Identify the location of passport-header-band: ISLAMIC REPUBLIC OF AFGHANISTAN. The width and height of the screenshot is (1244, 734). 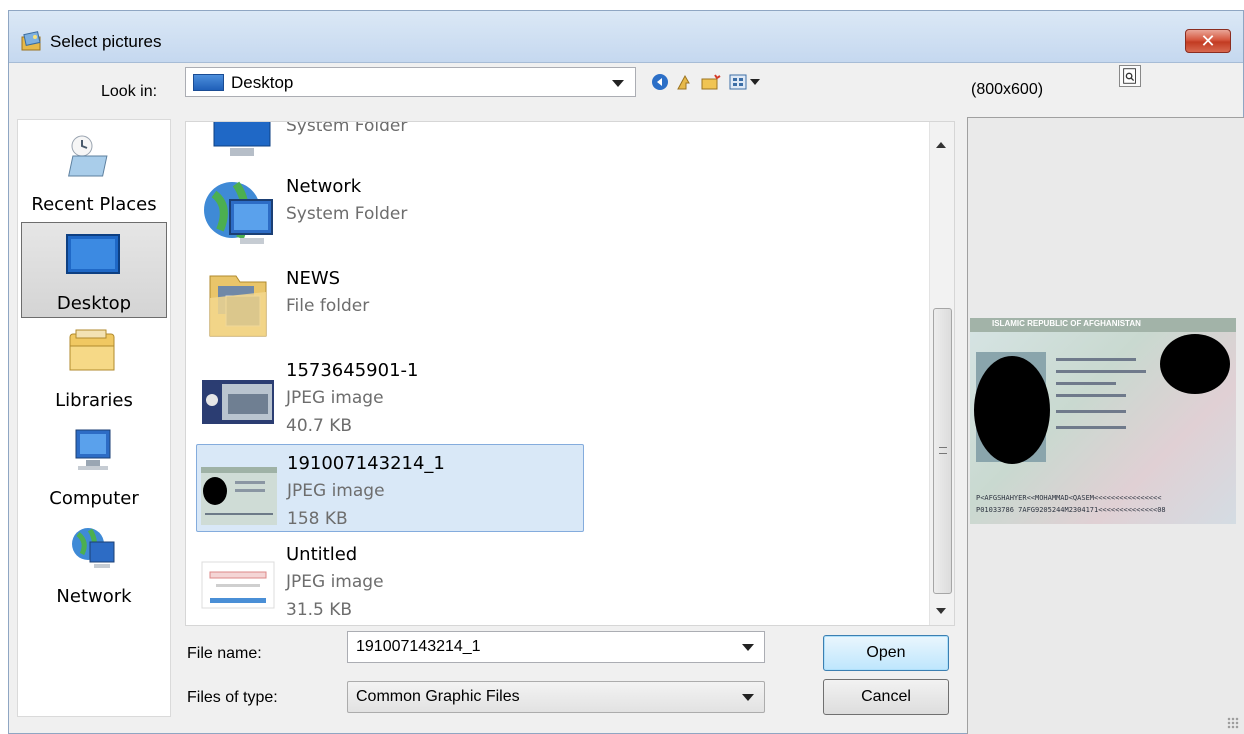
(1103, 325).